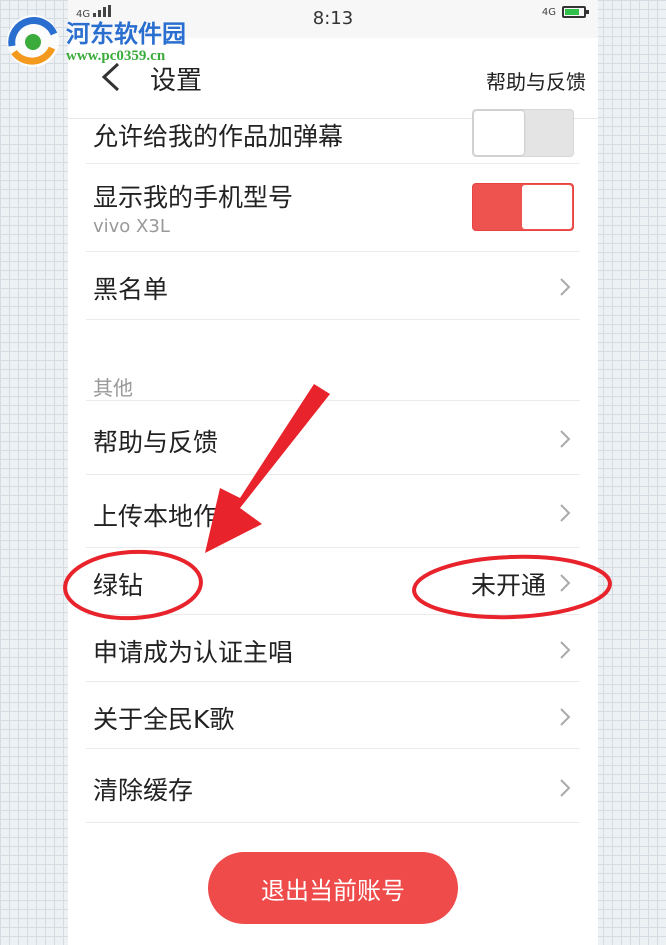  I want to click on show-model-label: 显示我的手机型号, so click(193, 197).